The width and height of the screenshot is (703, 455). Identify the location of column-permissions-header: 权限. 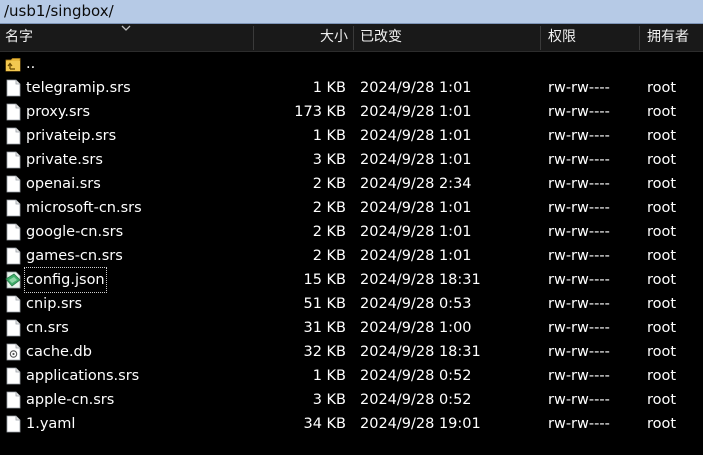
(562, 37).